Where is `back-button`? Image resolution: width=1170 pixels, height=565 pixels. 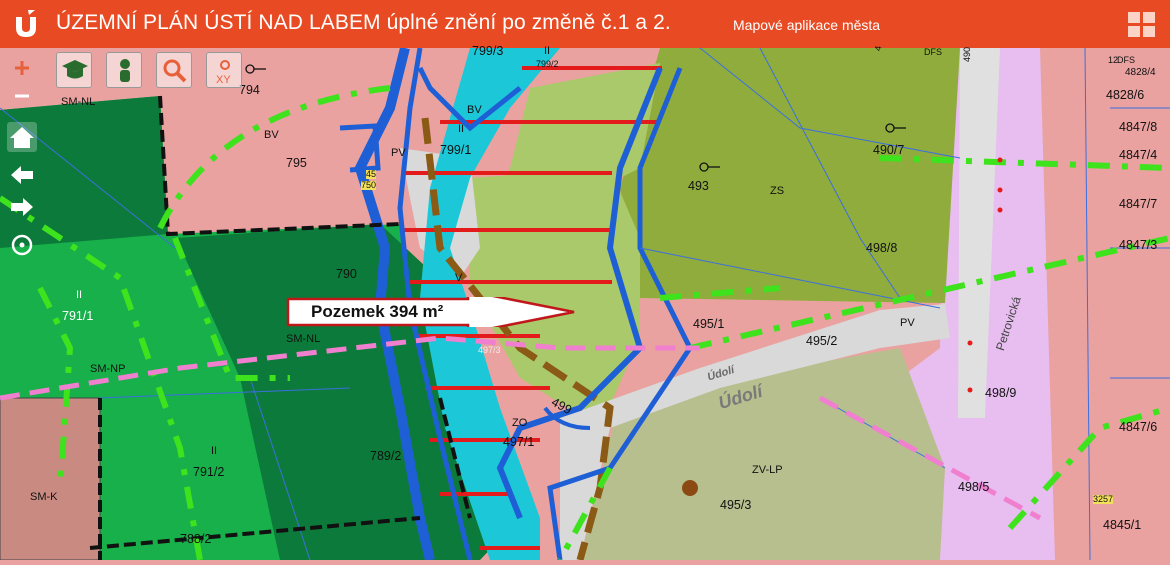 back-button is located at coordinates (22, 175).